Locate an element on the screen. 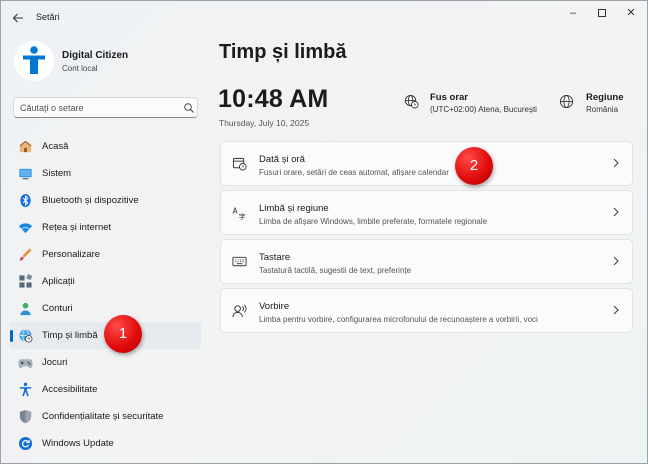  avatar is located at coordinates (34, 61).